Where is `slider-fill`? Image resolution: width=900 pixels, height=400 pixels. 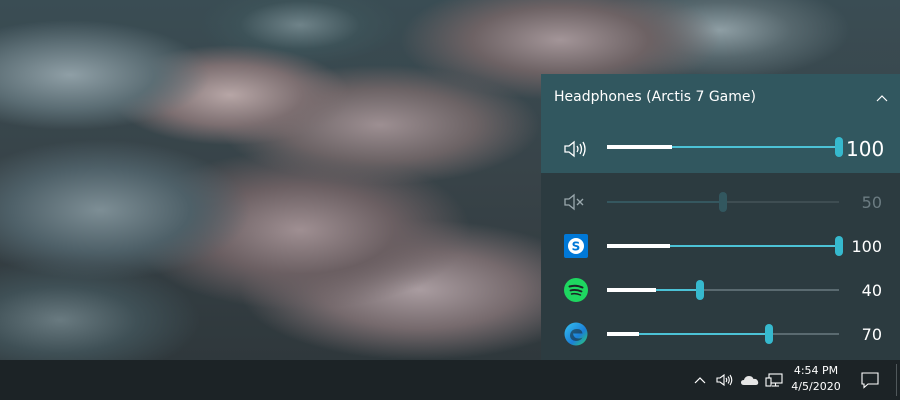 slider-fill is located at coordinates (665, 202).